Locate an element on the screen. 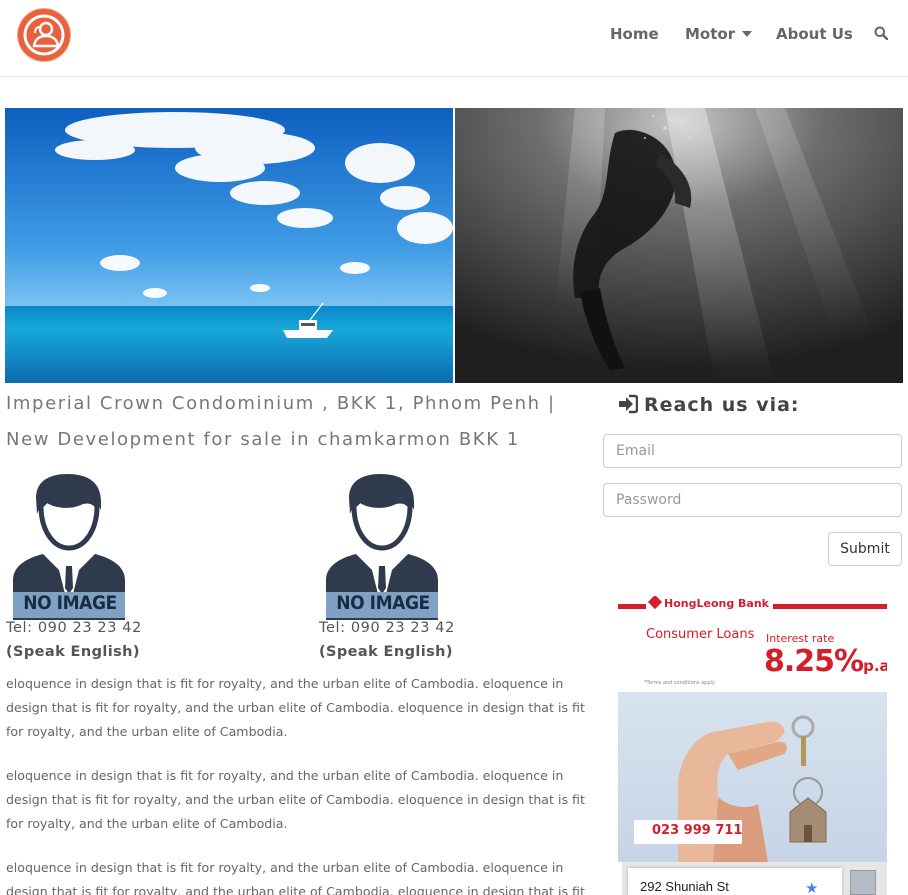 This screenshot has width=908, height=895. caret-down-icon is located at coordinates (747, 34).